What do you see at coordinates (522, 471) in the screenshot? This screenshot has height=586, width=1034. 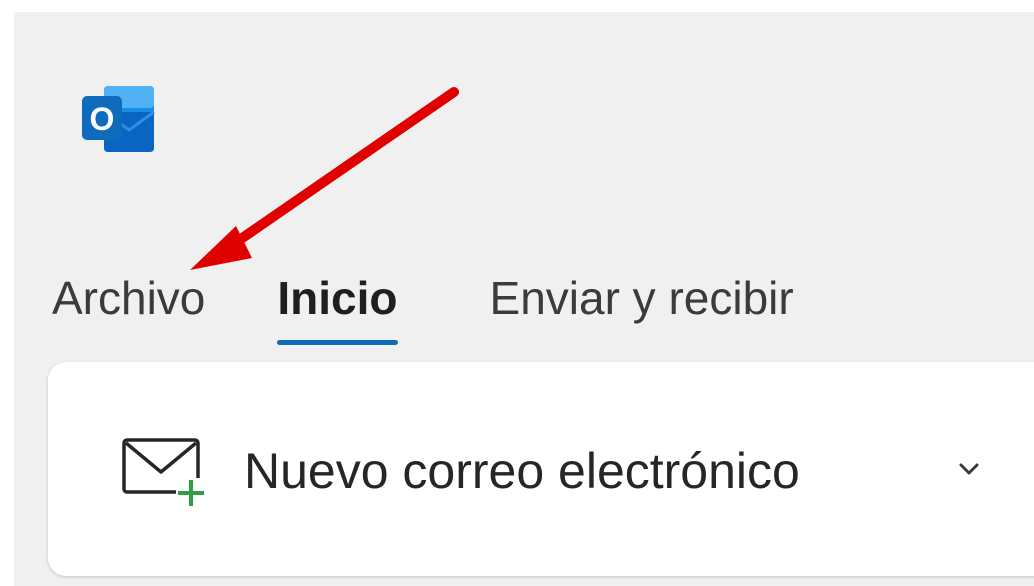 I see `new-email-label: Nuevo correo electrónico` at bounding box center [522, 471].